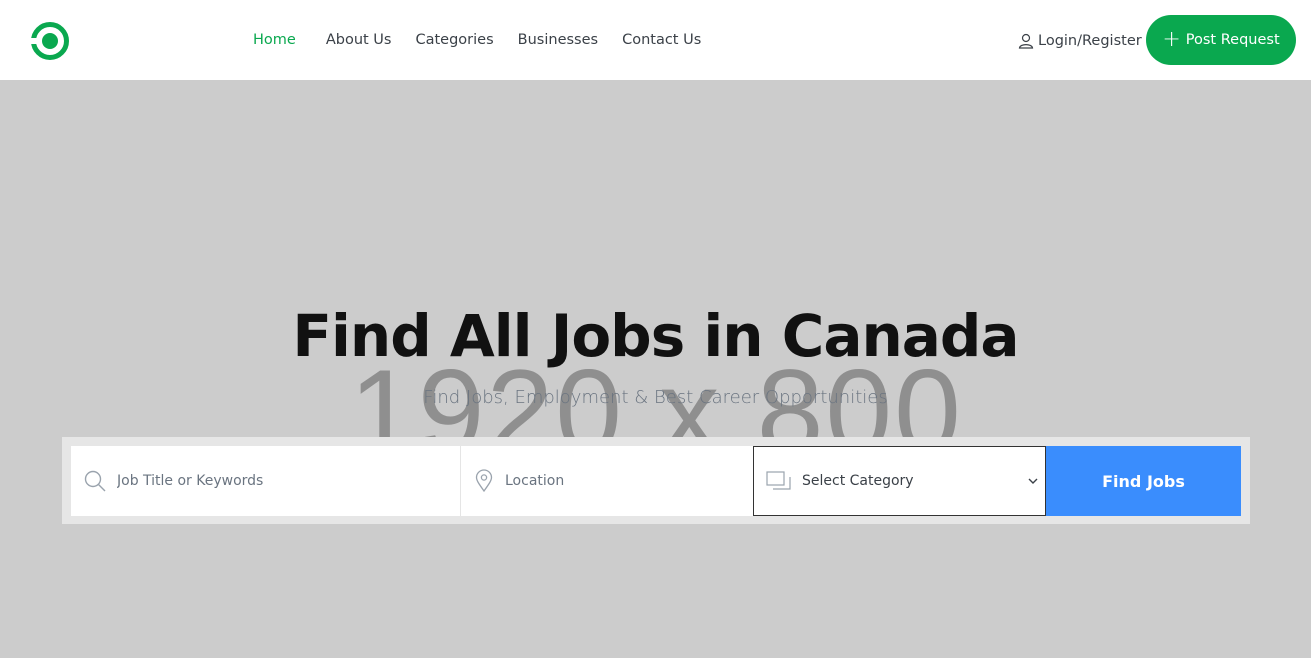  What do you see at coordinates (484, 481) in the screenshot?
I see `location-pin-icon` at bounding box center [484, 481].